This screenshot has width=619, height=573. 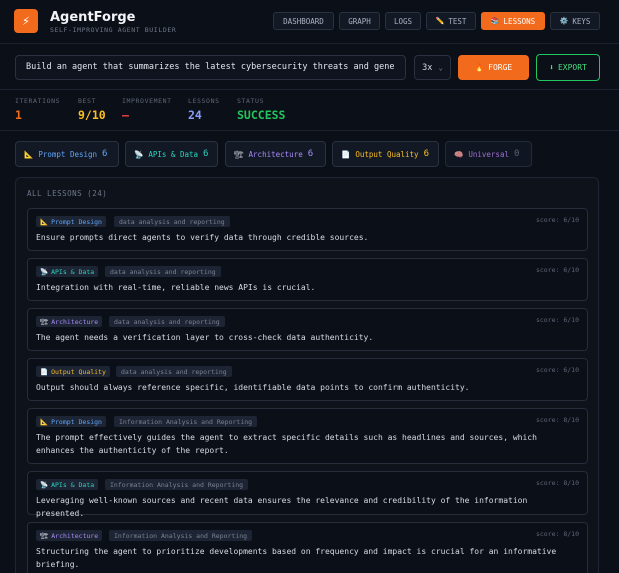 I want to click on multiplier-value: 3x, so click(x=427, y=67).